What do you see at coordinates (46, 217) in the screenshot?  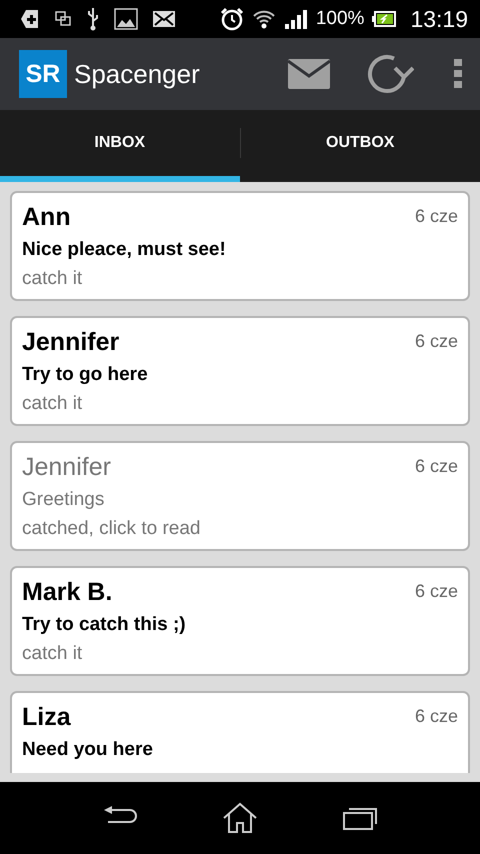 I see `sender-name: Ann` at bounding box center [46, 217].